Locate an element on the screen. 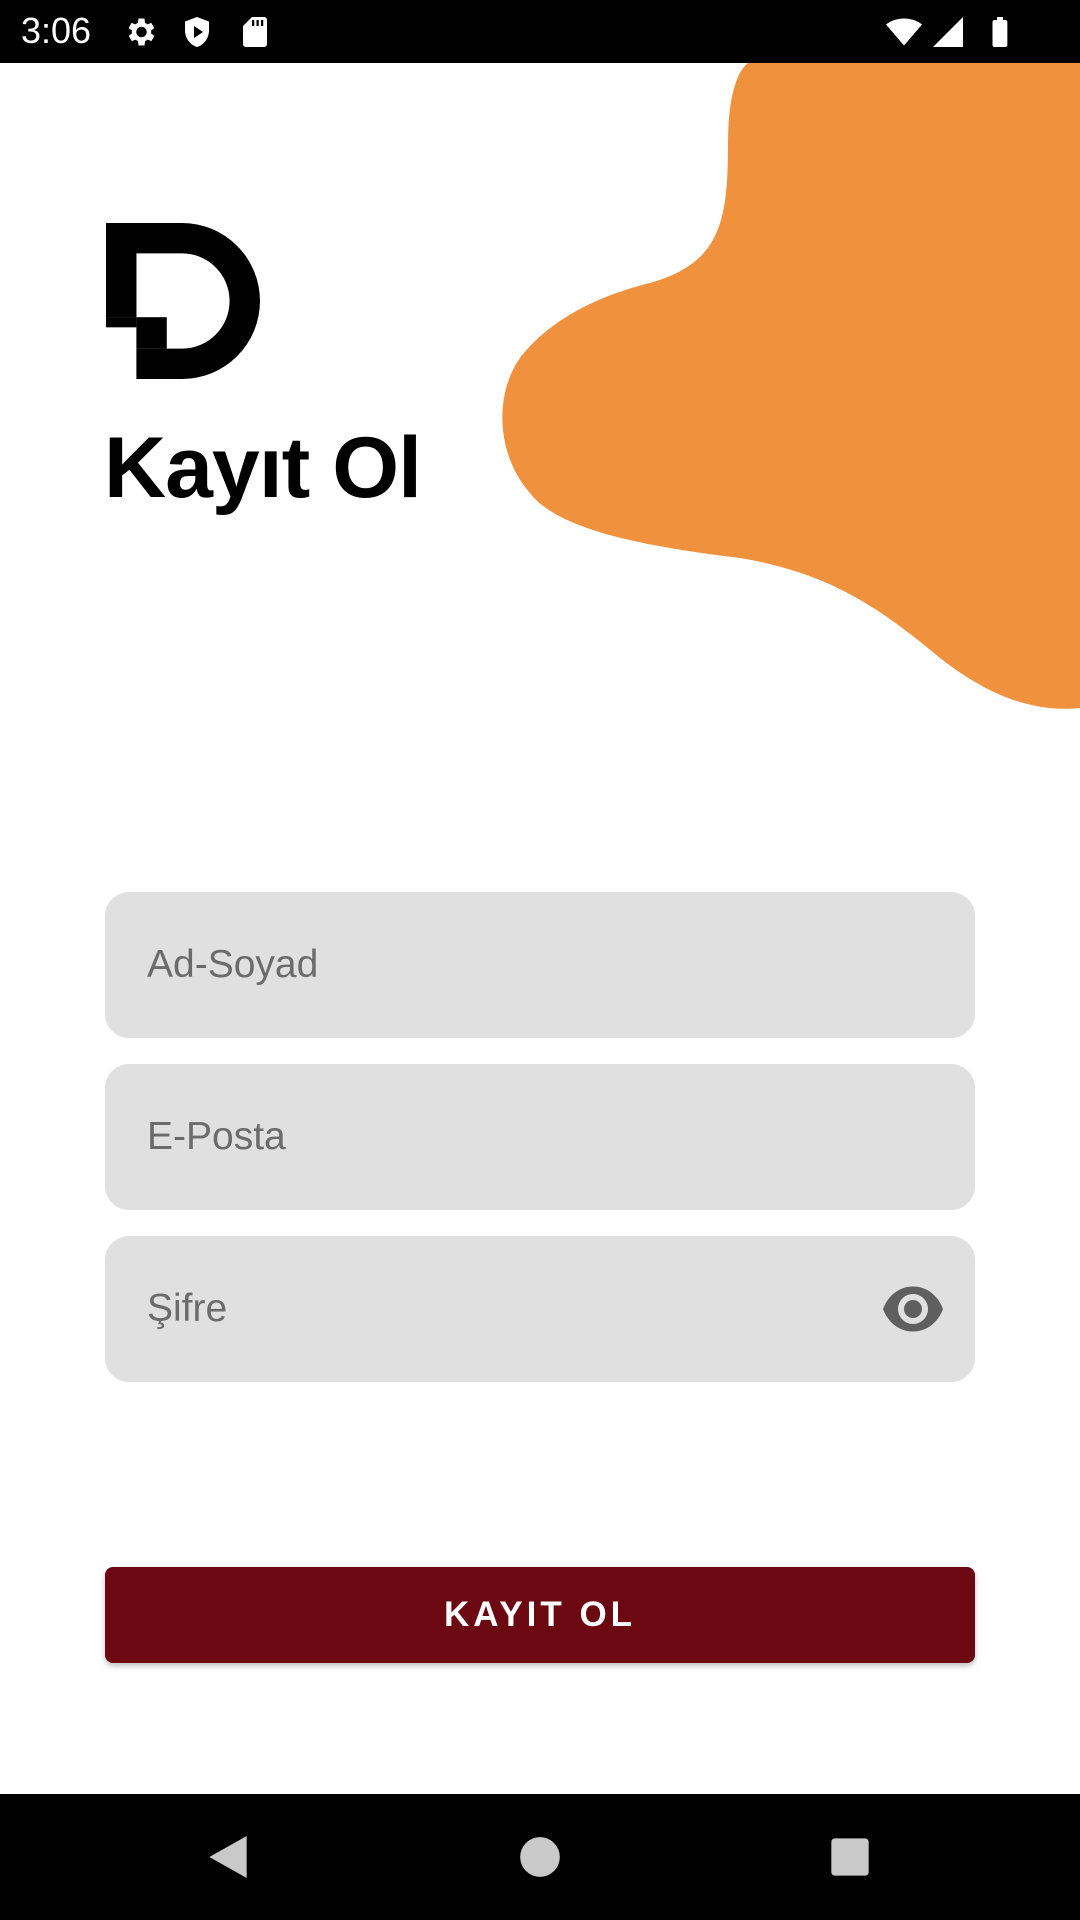 This screenshot has height=1920, width=1080. password-field is located at coordinates (540, 1309).